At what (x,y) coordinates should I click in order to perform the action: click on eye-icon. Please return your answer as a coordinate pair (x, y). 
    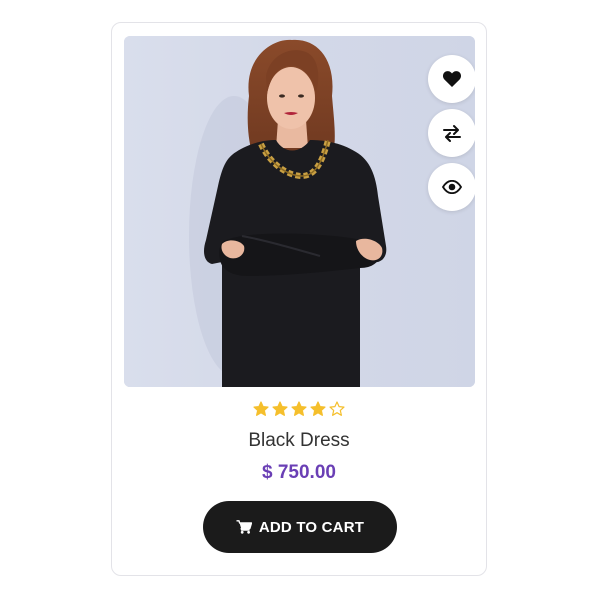
    Looking at the image, I should click on (452, 187).